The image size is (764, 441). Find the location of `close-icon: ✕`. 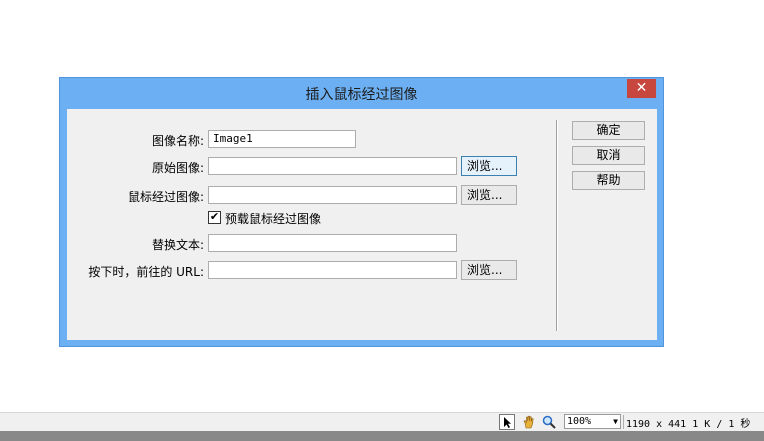

close-icon: ✕ is located at coordinates (641, 88).